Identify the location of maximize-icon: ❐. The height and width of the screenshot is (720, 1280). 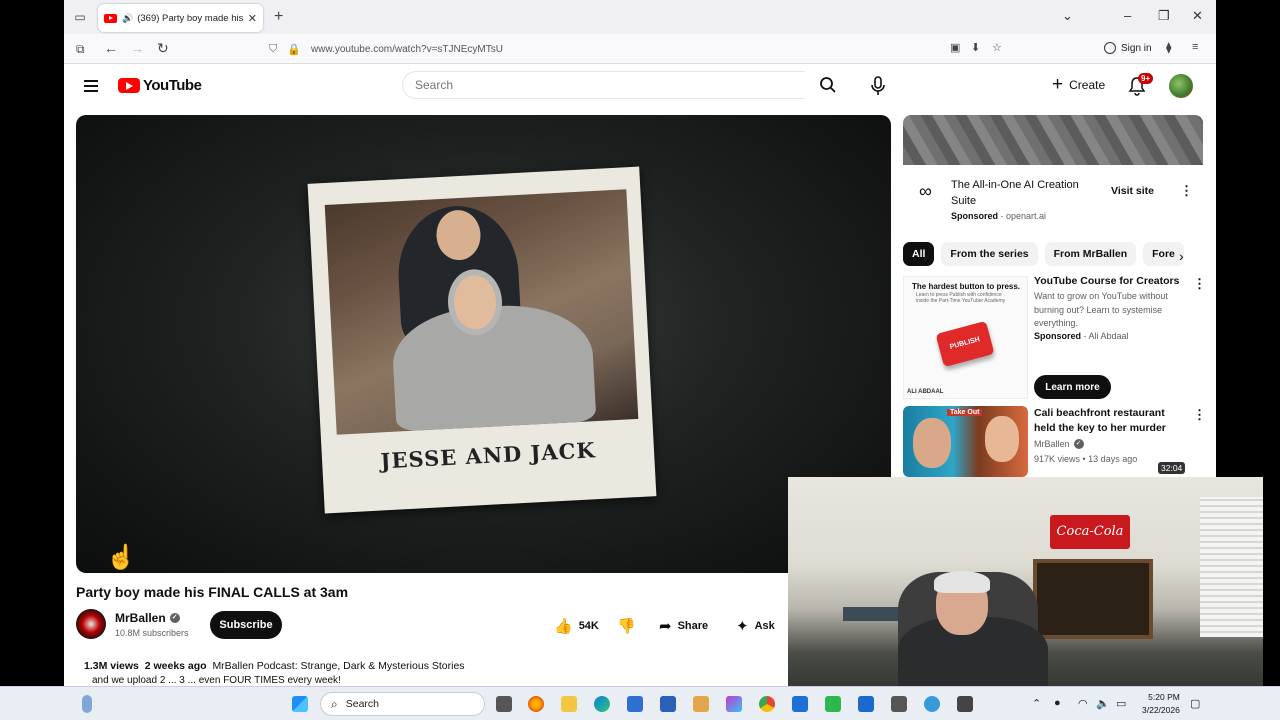
(1164, 16).